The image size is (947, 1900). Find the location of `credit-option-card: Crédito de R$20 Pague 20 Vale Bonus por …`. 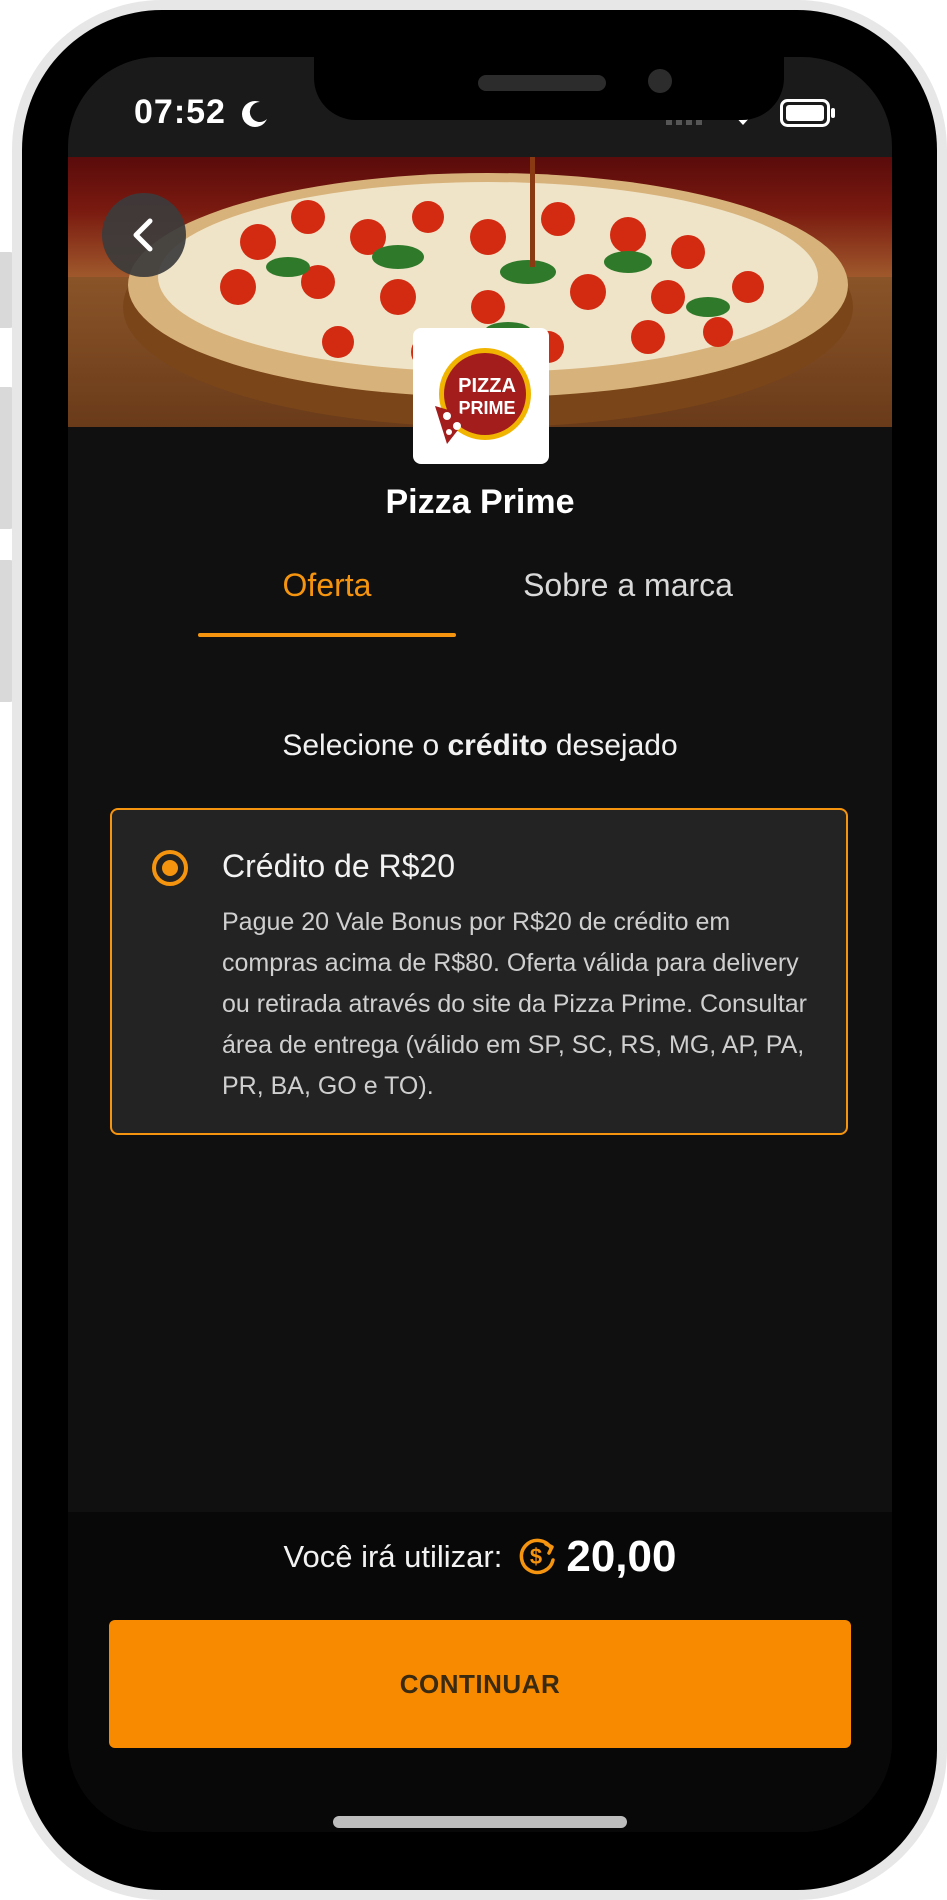

credit-option-card: Crédito de R$20 Pague 20 Vale Bonus por … is located at coordinates (479, 971).